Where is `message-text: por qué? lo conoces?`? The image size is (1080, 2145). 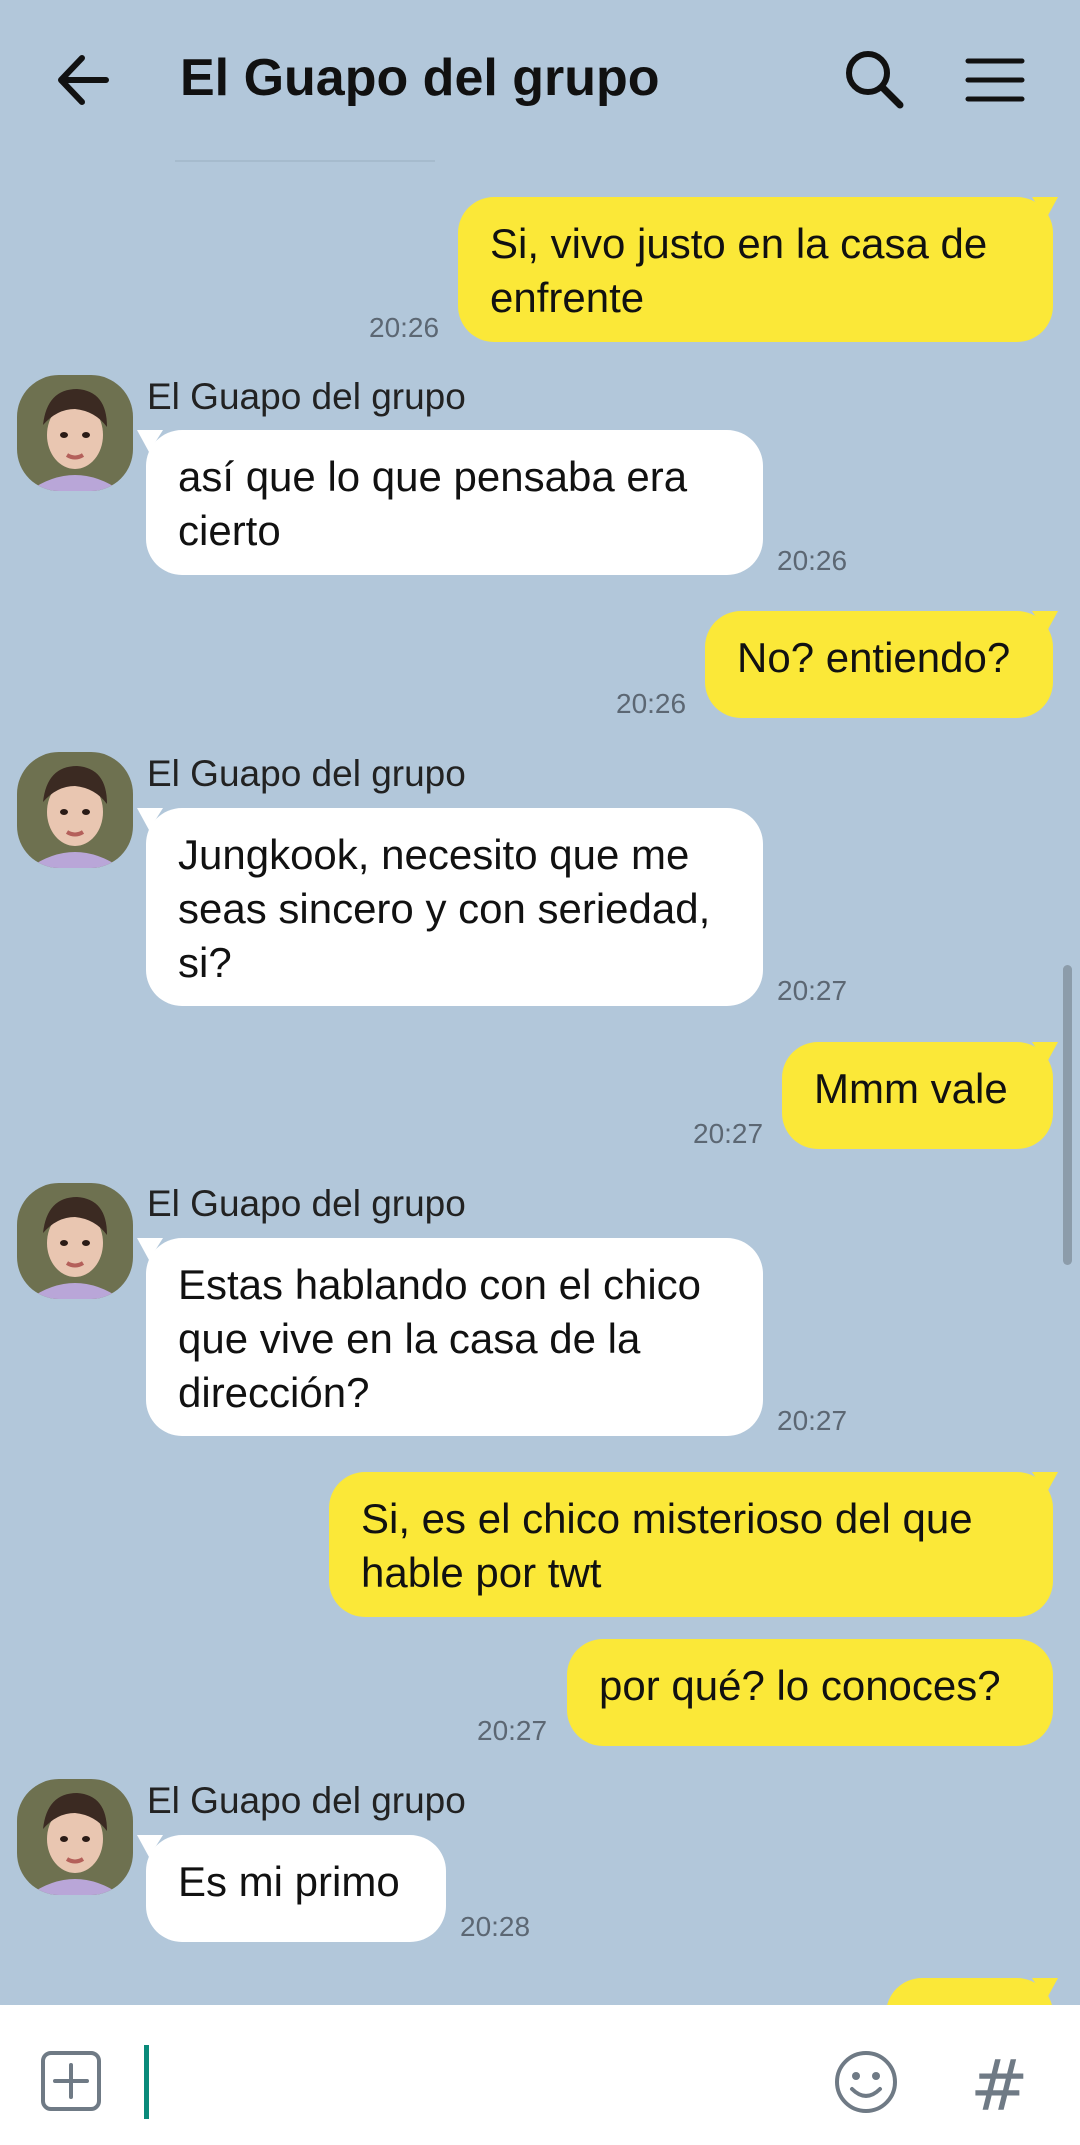 message-text: por qué? lo conoces? is located at coordinates (800, 1685).